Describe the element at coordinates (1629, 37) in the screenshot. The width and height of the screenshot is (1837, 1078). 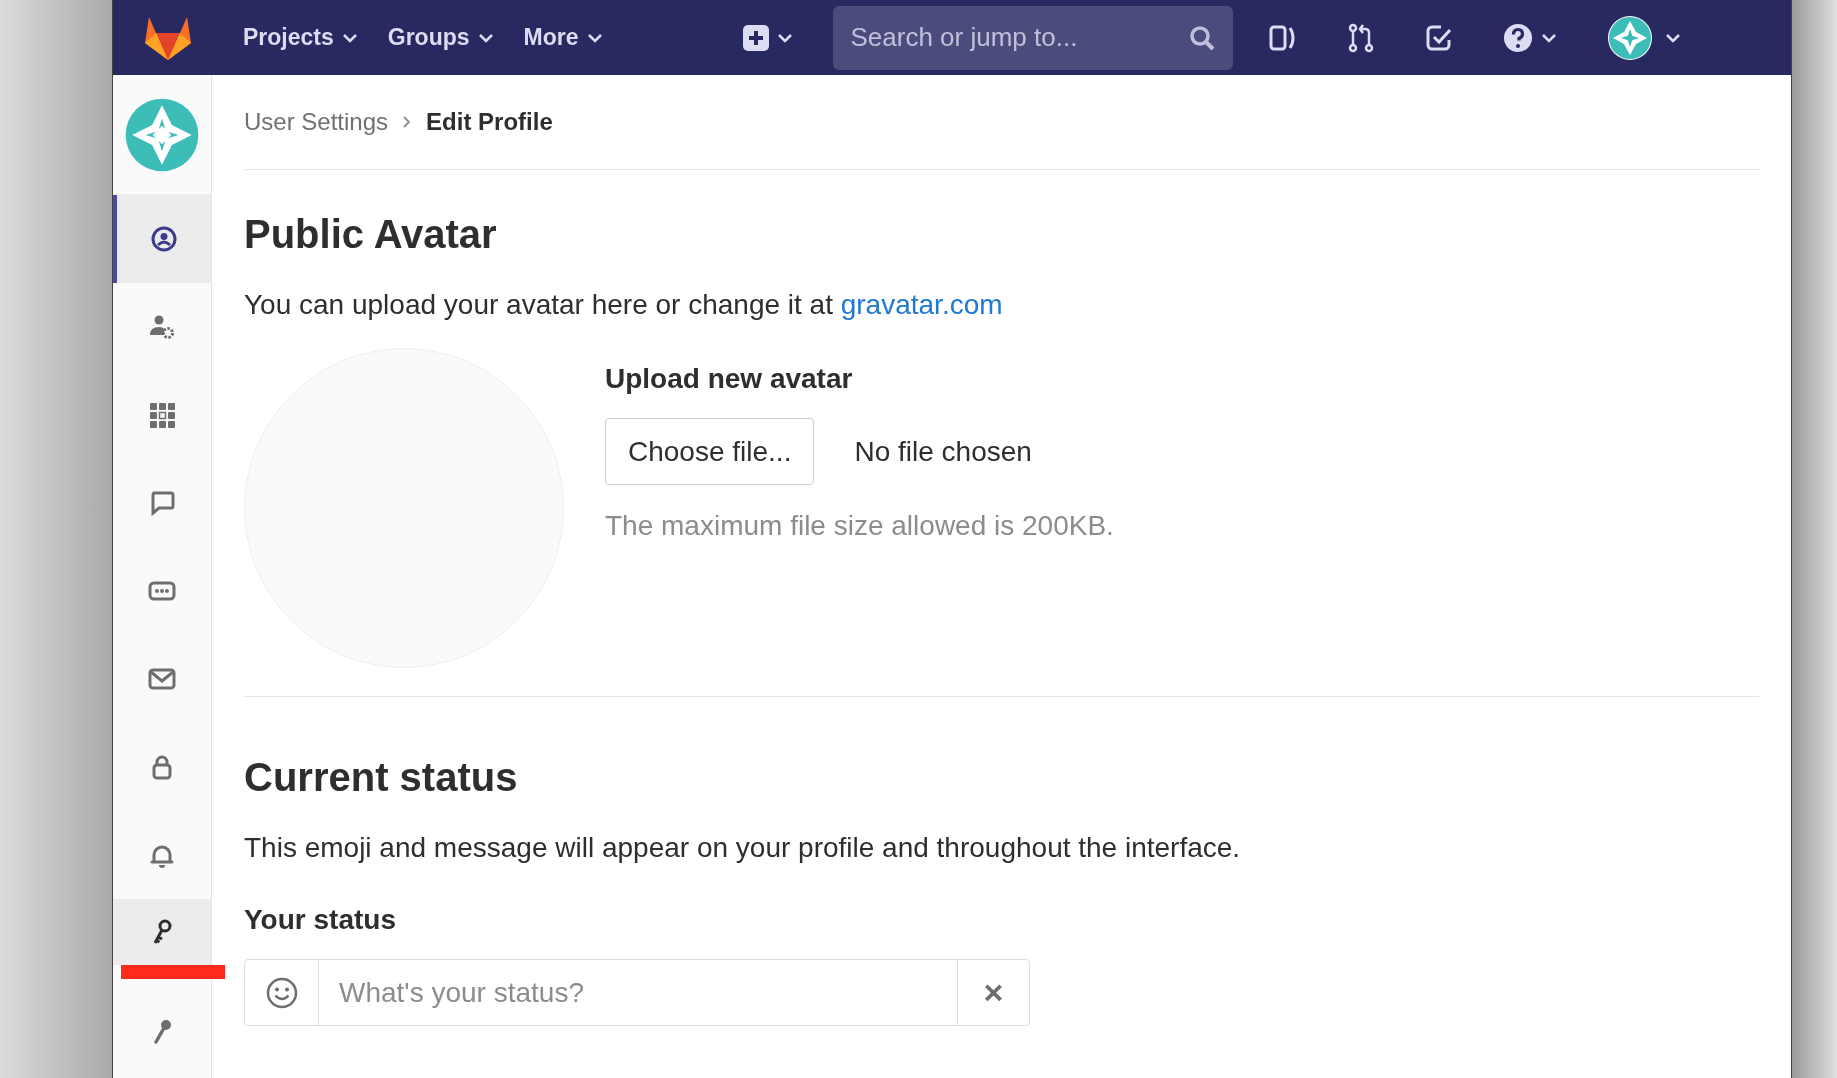
I see `avatar-pattern-icon` at that location.